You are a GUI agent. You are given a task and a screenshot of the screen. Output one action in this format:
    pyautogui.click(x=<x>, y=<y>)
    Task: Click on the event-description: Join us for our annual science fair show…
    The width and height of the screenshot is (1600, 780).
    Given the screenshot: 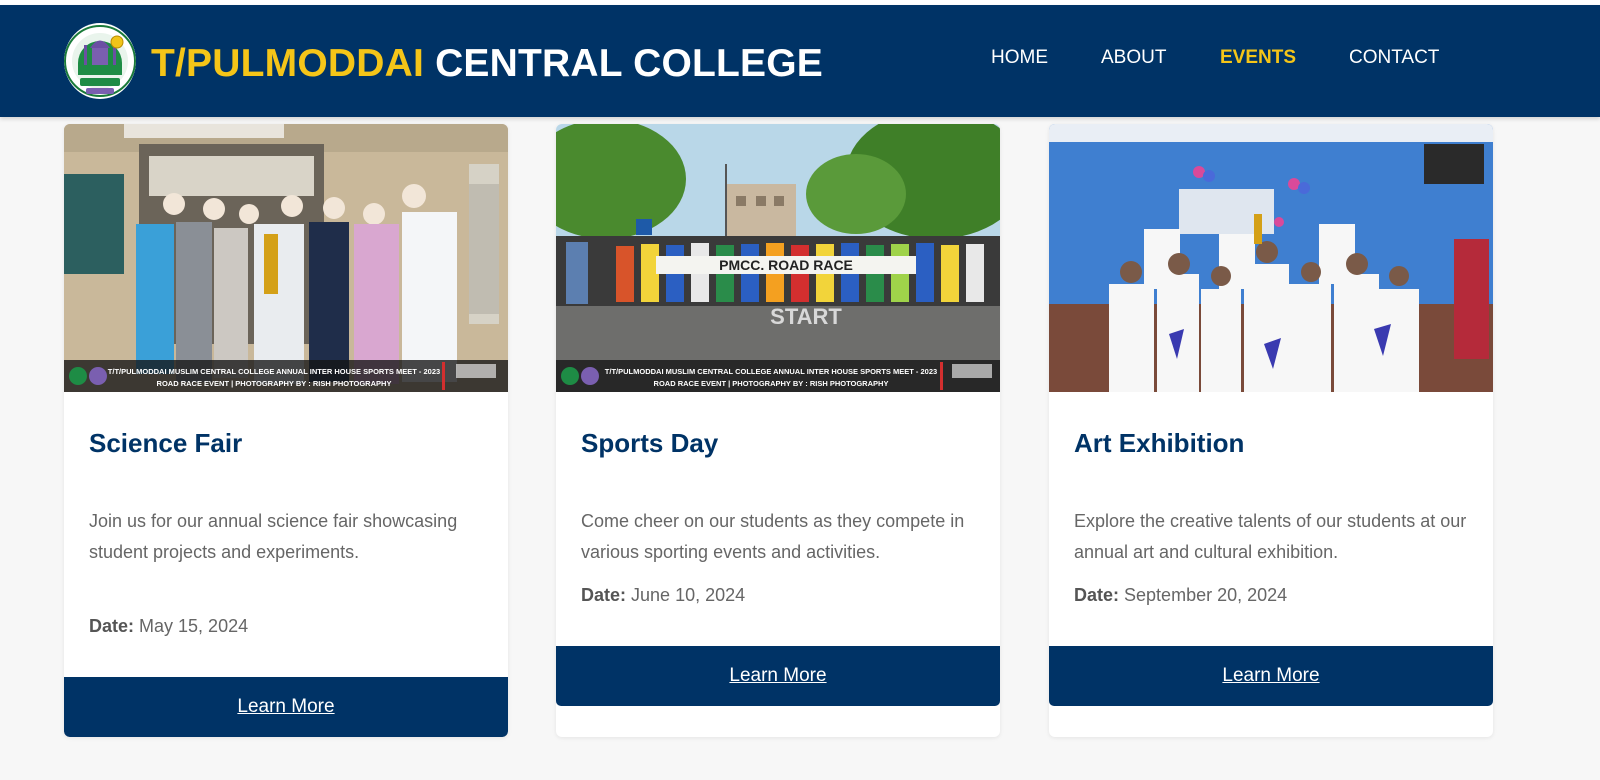 What is the action you would take?
    pyautogui.click(x=273, y=536)
    